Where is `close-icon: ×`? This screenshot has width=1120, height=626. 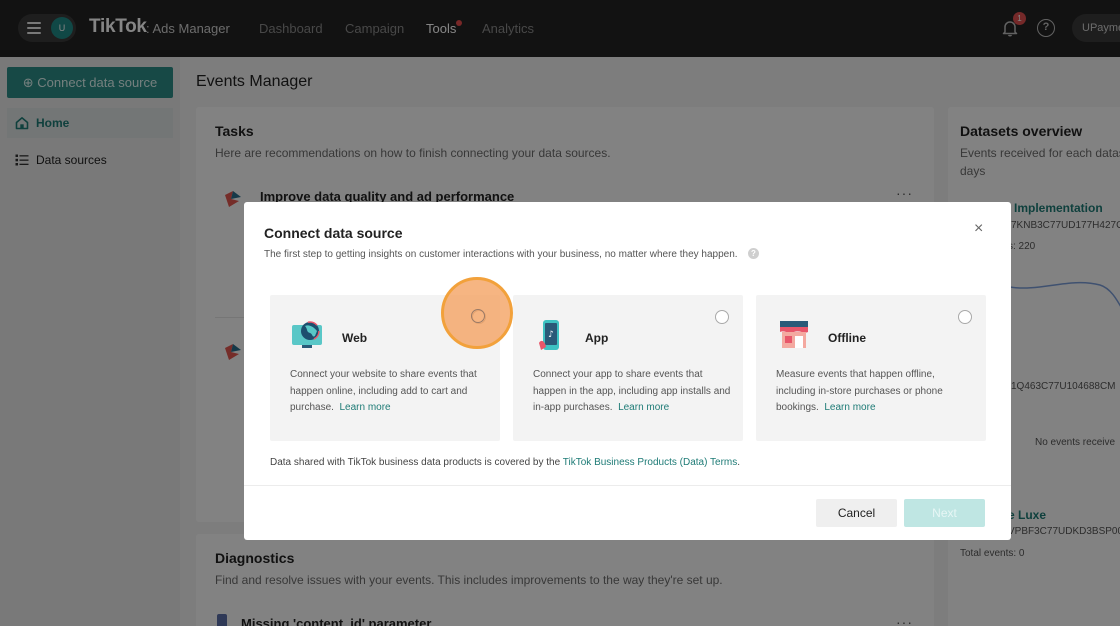 close-icon: × is located at coordinates (978, 229).